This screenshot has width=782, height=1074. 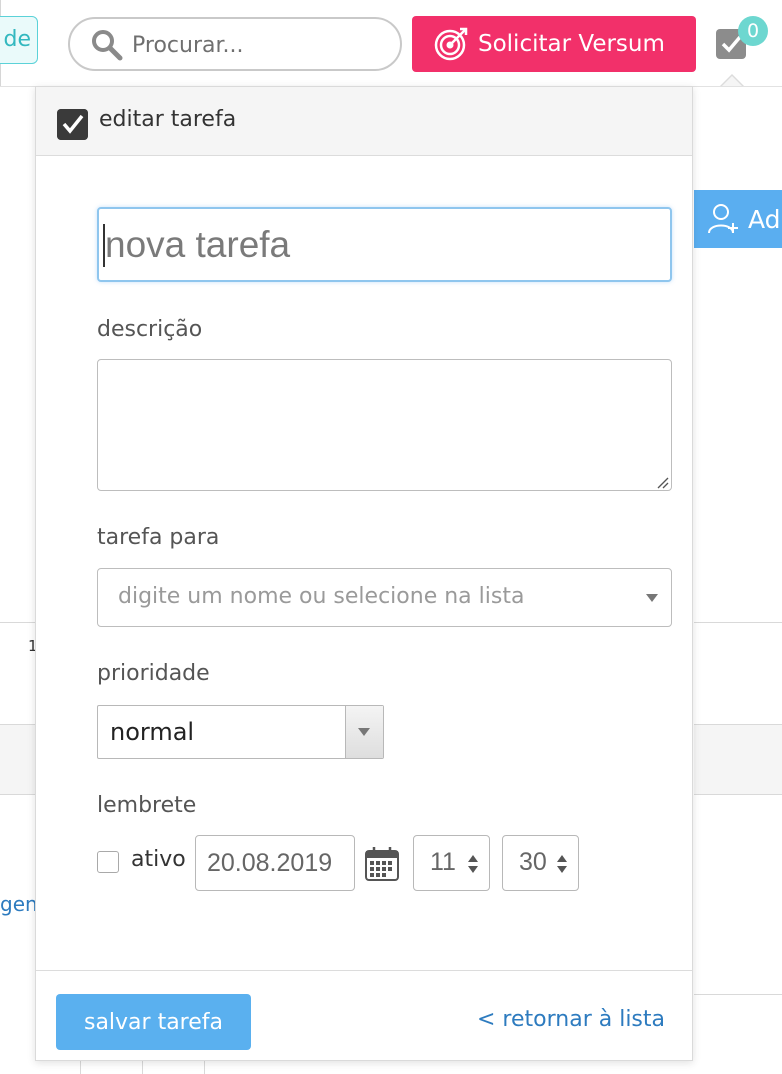 What do you see at coordinates (723, 219) in the screenshot?
I see `add-user-icon` at bounding box center [723, 219].